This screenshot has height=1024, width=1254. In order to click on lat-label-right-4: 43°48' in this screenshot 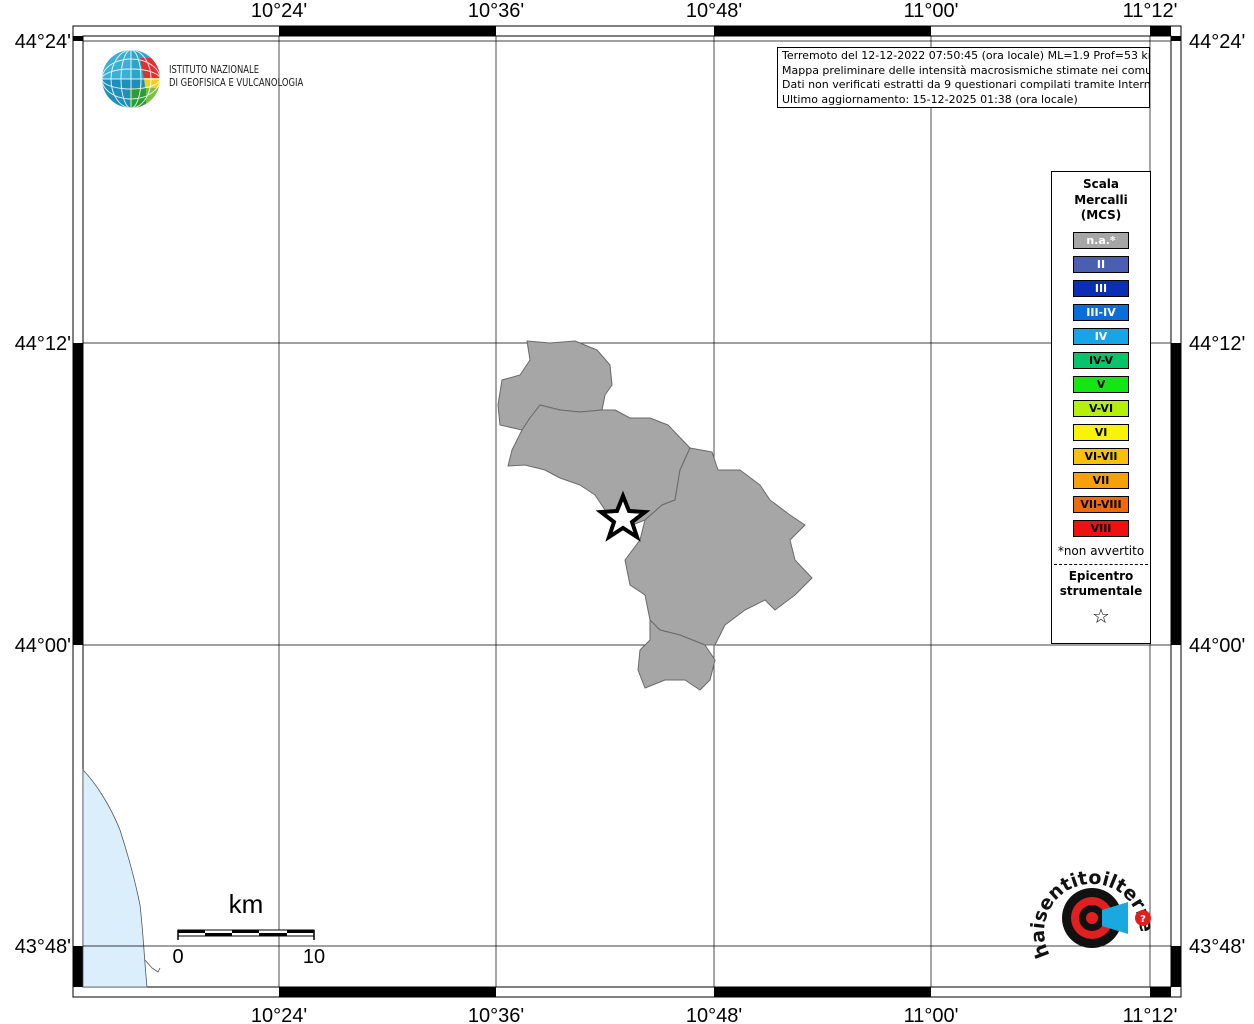, I will do `click(1217, 947)`.